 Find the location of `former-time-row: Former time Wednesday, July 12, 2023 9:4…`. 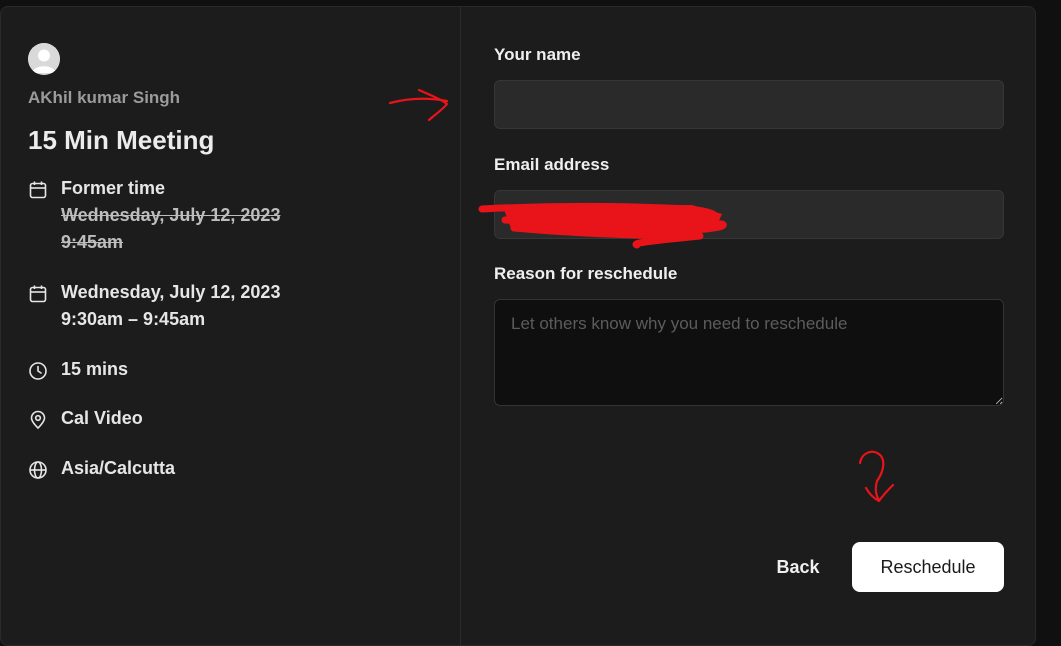

former-time-row: Former time Wednesday, July 12, 2023 9:4… is located at coordinates (154, 217).